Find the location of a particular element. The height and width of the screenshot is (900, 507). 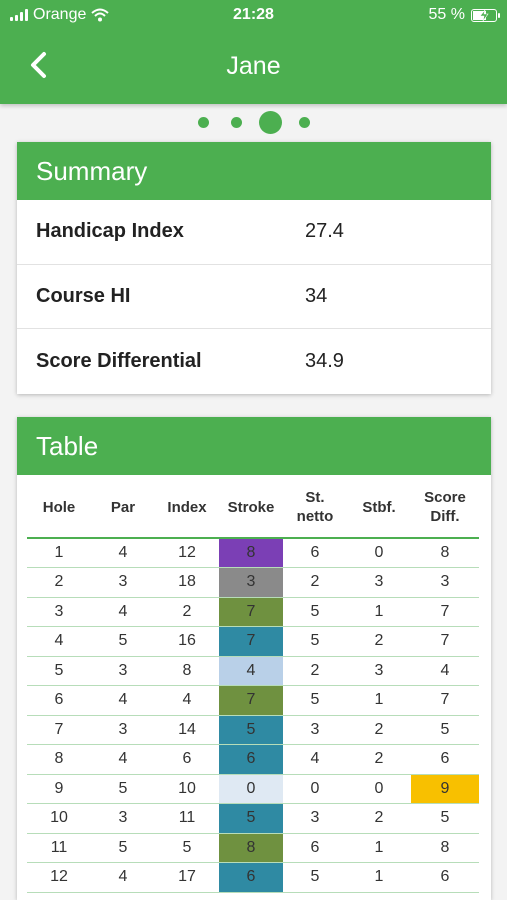

stbf-cell: 0 is located at coordinates (379, 553).